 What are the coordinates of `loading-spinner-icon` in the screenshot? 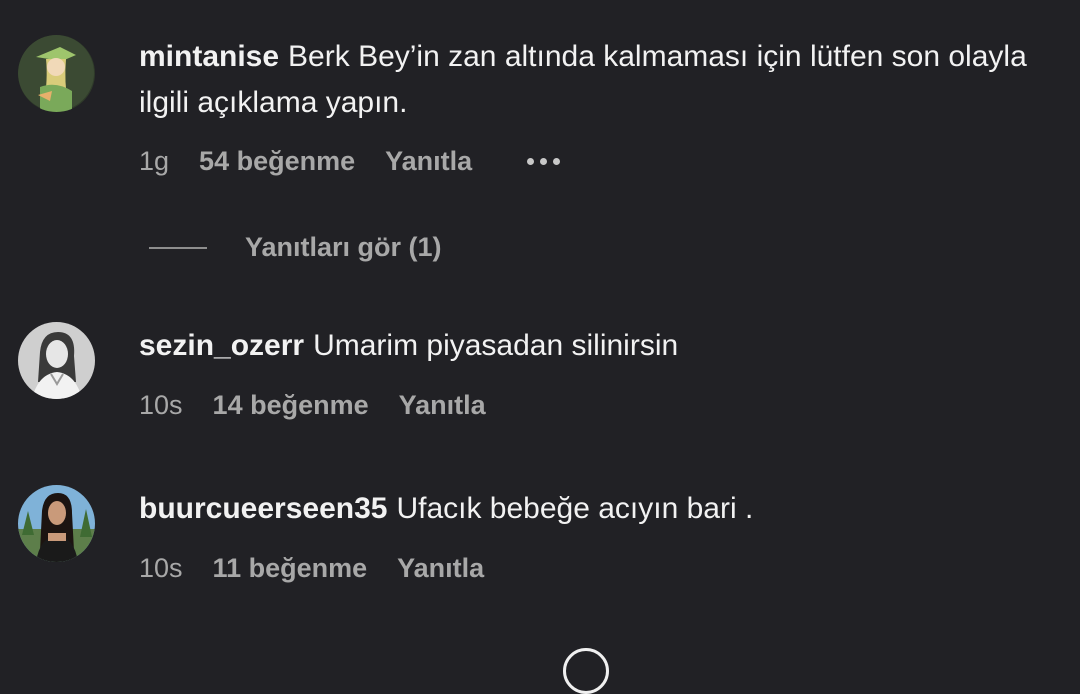 It's located at (586, 671).